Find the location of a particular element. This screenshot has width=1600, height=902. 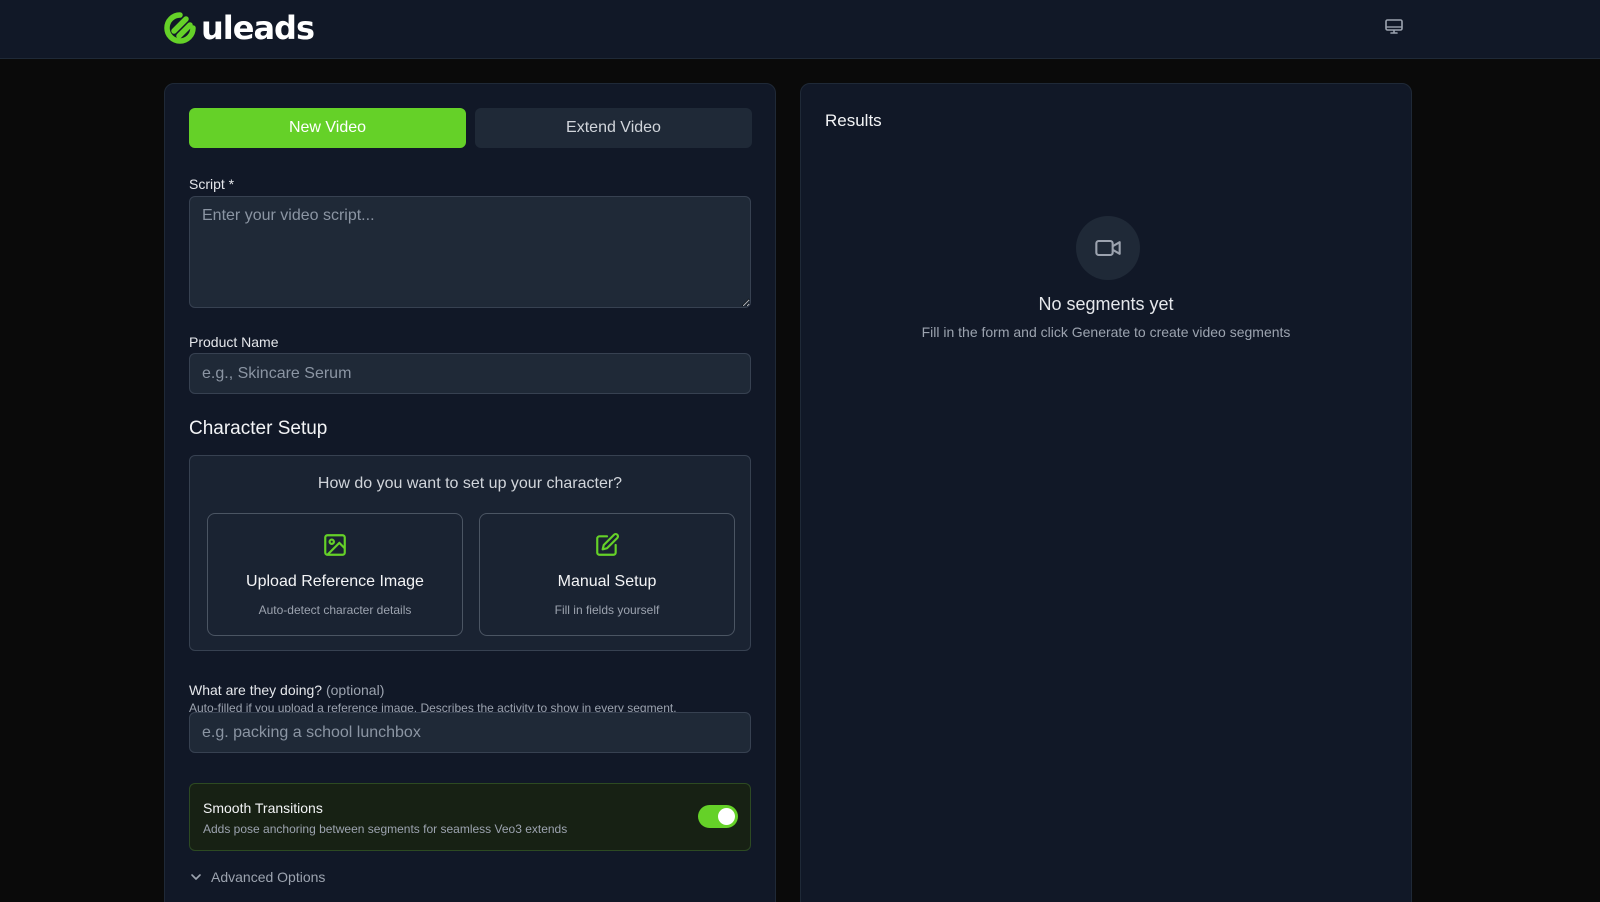

activity-label: What are they doing? (optional) is located at coordinates (286, 690).